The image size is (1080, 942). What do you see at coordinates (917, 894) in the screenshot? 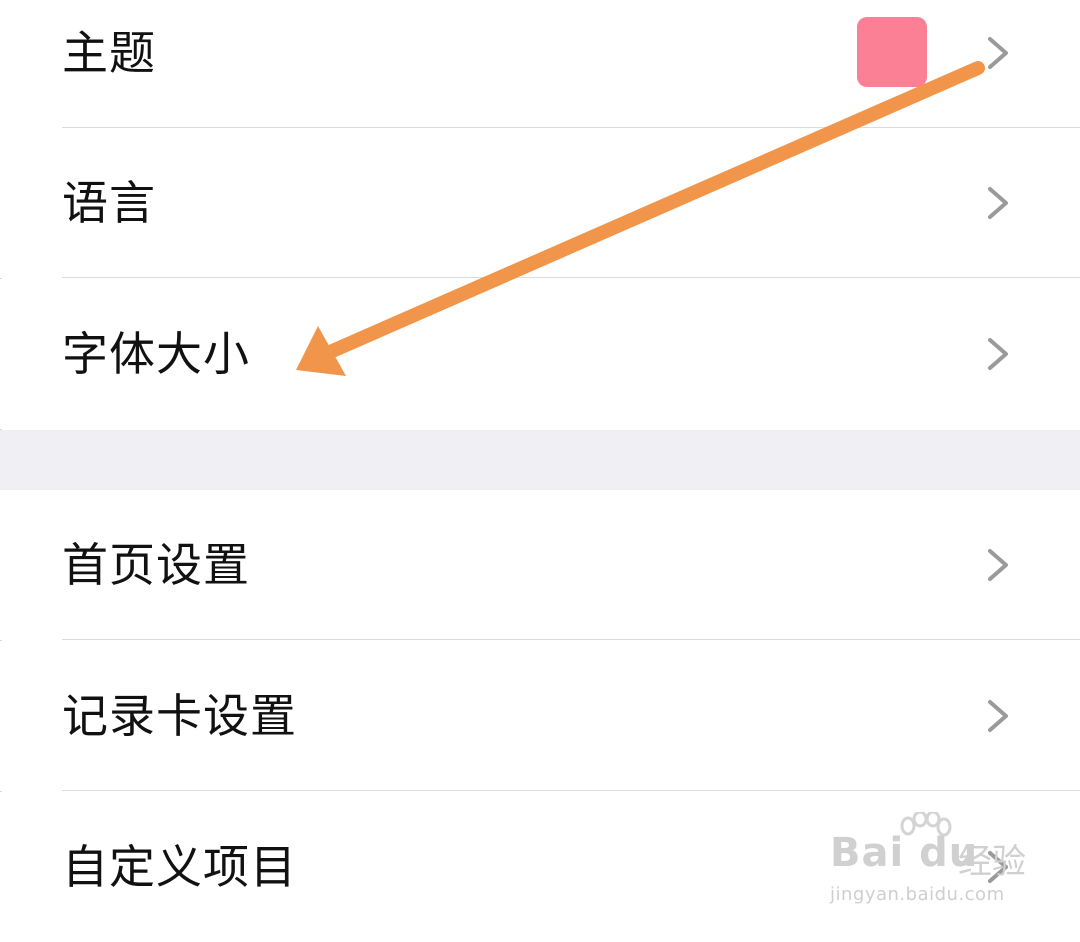
I see `watermark-url: jingyan.baidu.com` at bounding box center [917, 894].